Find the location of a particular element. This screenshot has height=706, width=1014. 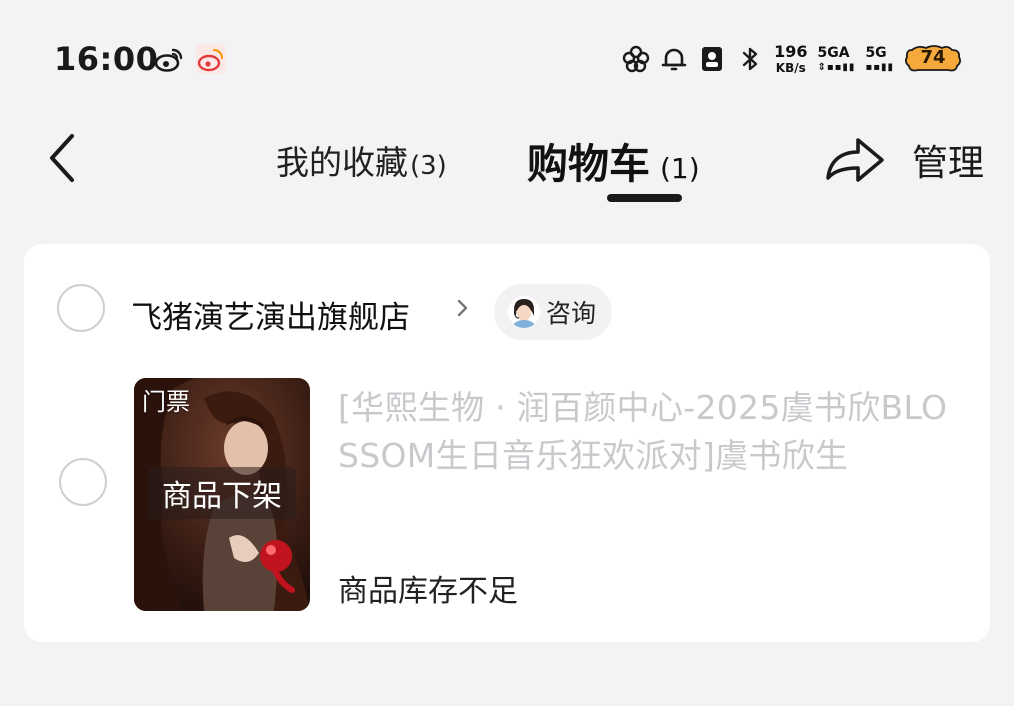

signal-5g-bars: ▪▪▮▮ is located at coordinates (879, 67).